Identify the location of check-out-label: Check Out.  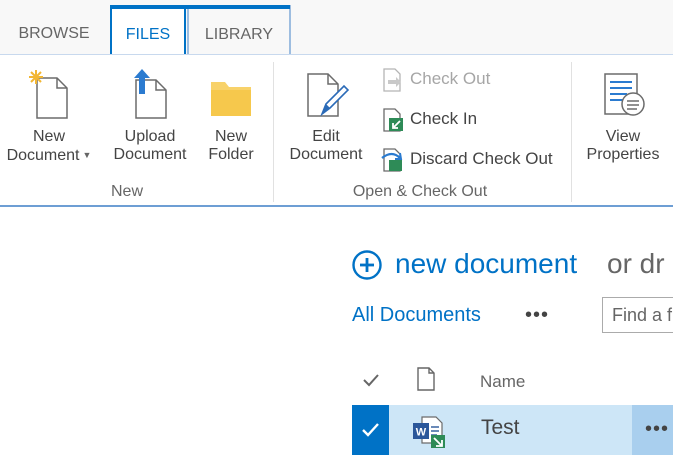
(450, 78).